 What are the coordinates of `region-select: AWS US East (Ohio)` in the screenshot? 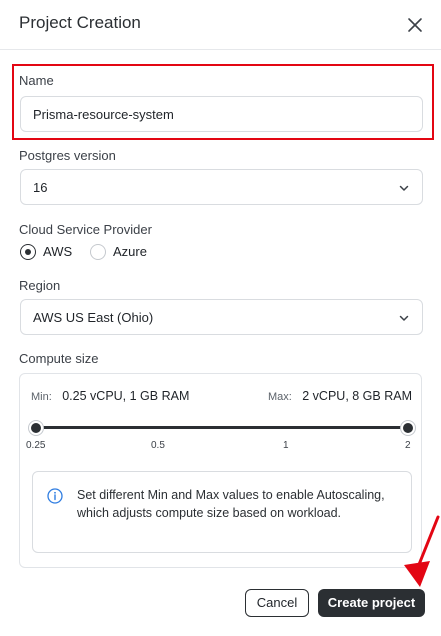 It's located at (221, 317).